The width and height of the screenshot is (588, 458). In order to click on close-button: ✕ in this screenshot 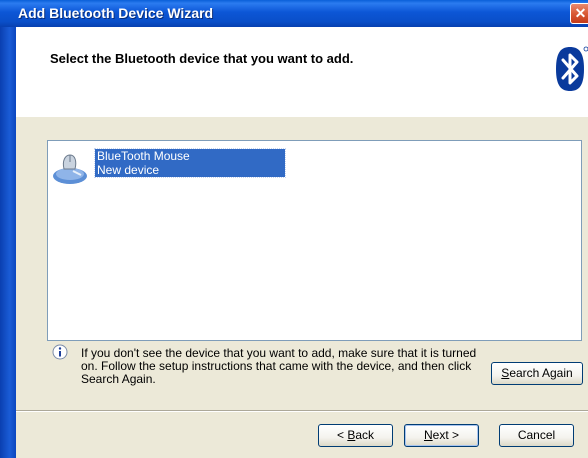, I will do `click(579, 13)`.